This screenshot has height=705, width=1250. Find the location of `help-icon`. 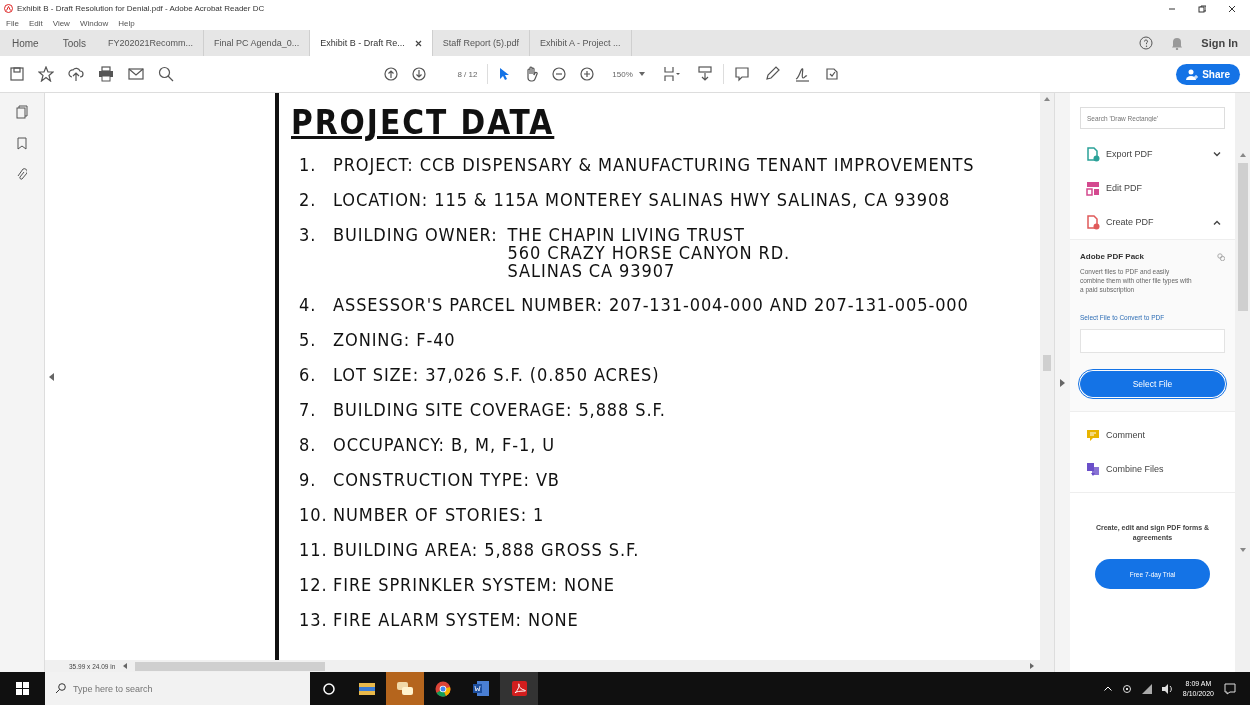

help-icon is located at coordinates (1146, 43).